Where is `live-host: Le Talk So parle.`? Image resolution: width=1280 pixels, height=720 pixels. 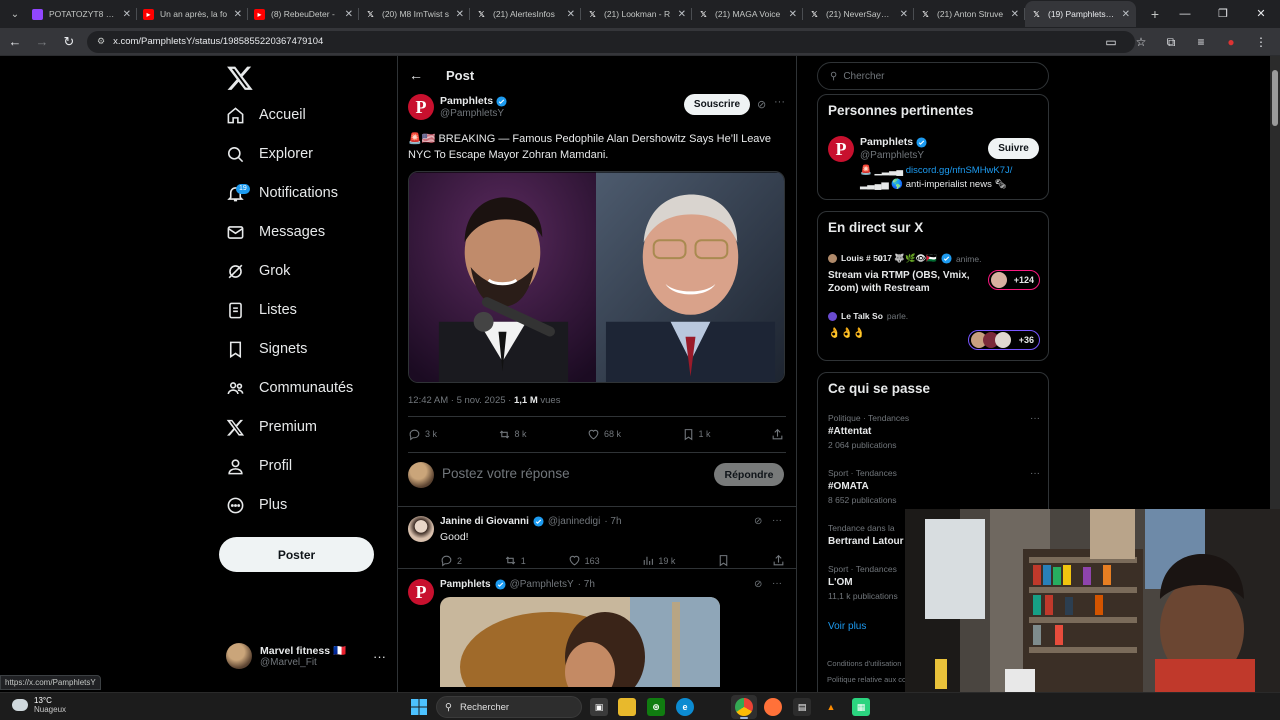 live-host: Le Talk So parle. is located at coordinates (868, 316).